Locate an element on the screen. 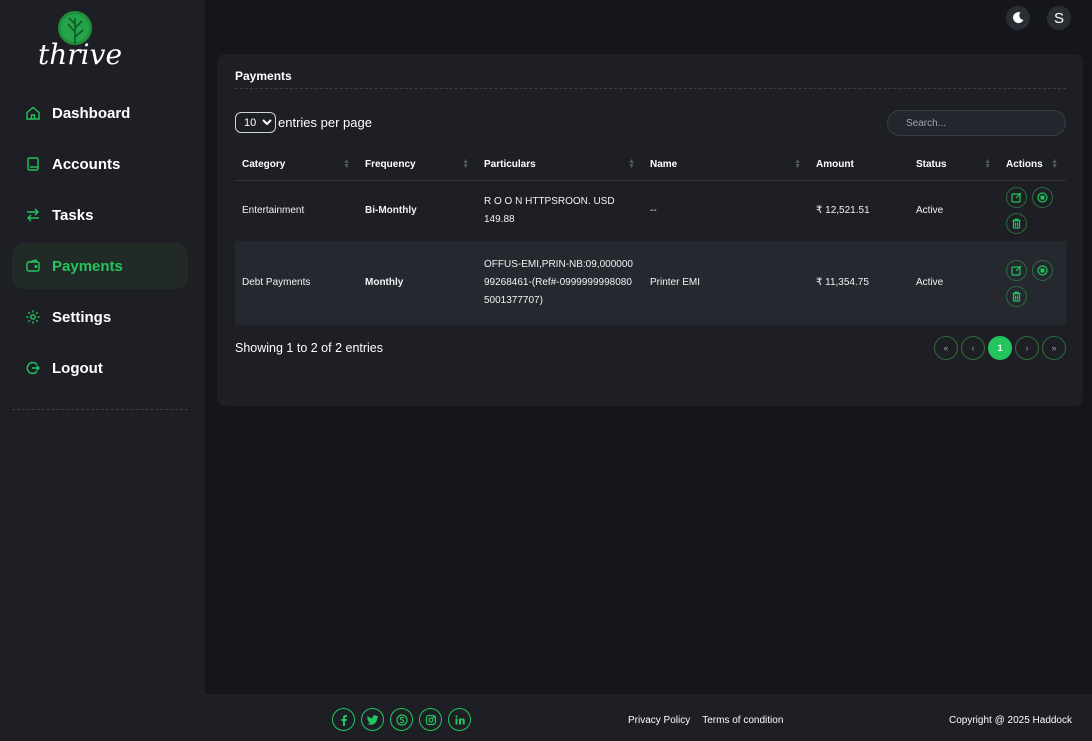 The width and height of the screenshot is (1092, 741). linkedin-icon is located at coordinates (459, 719).